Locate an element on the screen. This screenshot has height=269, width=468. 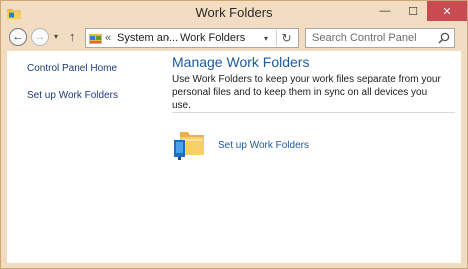
back-button: ← is located at coordinates (18, 37).